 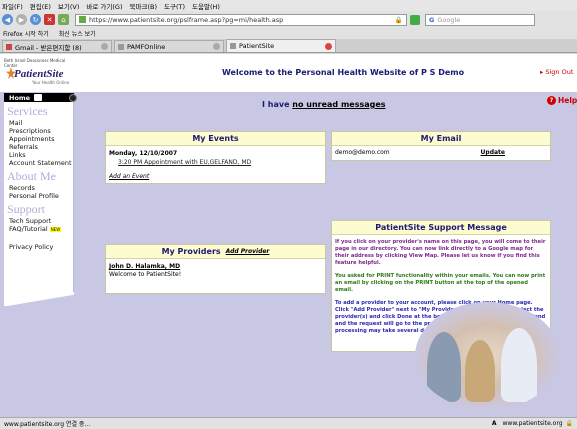 What do you see at coordinates (493, 152) in the screenshot?
I see `update-email-link: Update` at bounding box center [493, 152].